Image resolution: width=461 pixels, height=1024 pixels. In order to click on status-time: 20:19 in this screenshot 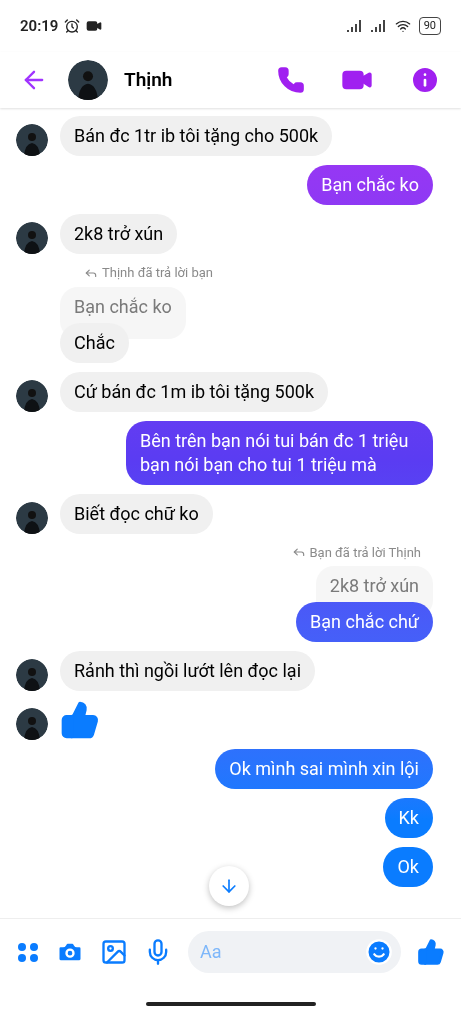, I will do `click(39, 26)`.